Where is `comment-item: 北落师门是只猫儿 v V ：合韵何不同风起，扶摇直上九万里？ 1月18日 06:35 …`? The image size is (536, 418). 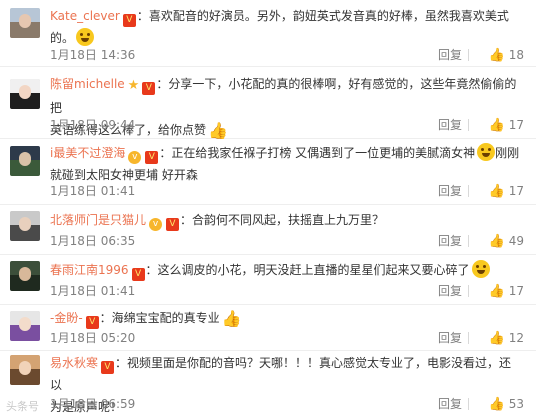 comment-item: 北落师门是只猫儿 v V ：合韵何不同风起，扶摇直上九万里？ 1月18日 06:35 … is located at coordinates (268, 230).